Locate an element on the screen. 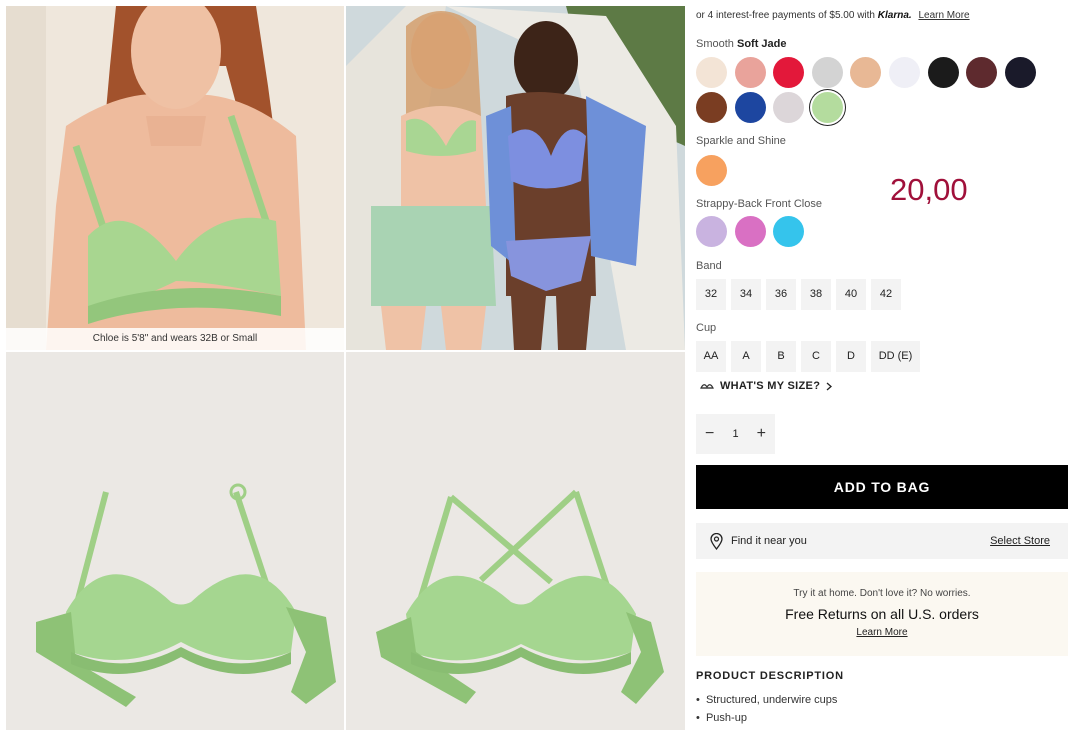 The image size is (1072, 730). color-group-smooth: Smooth is located at coordinates (715, 44).